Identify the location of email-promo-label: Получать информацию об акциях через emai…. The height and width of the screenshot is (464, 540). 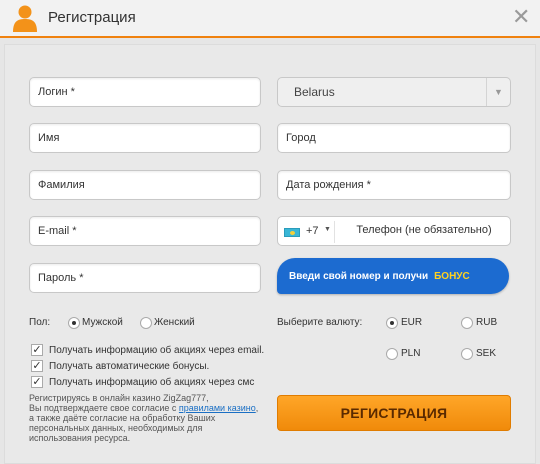
(156, 350).